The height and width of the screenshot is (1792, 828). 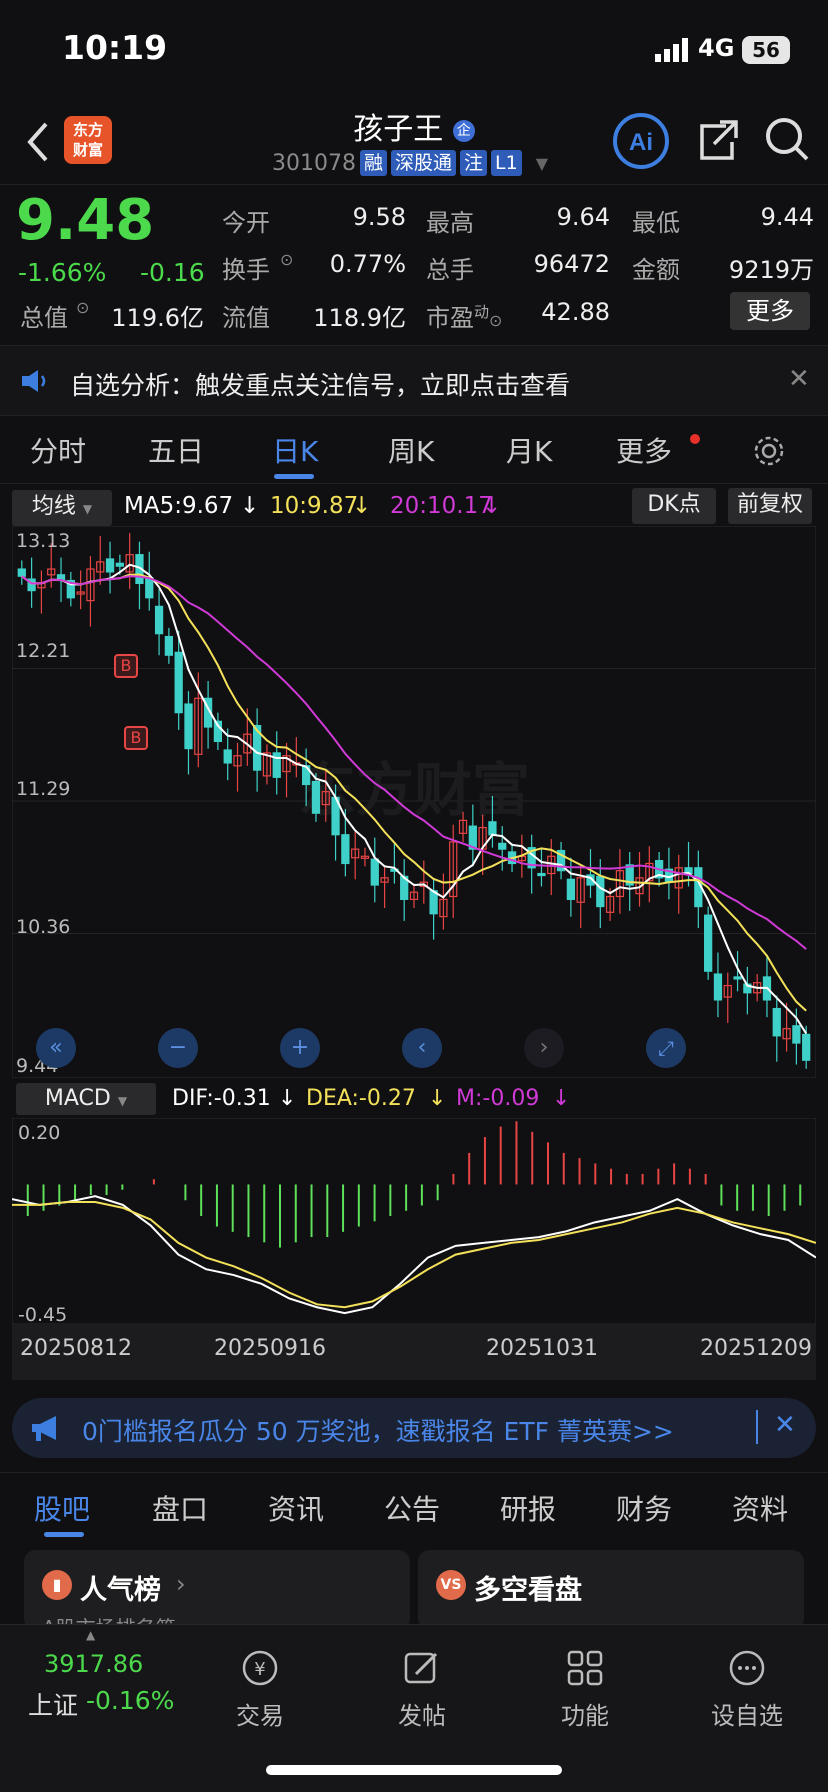 What do you see at coordinates (585, 1716) in the screenshot?
I see `nav-label: 功能` at bounding box center [585, 1716].